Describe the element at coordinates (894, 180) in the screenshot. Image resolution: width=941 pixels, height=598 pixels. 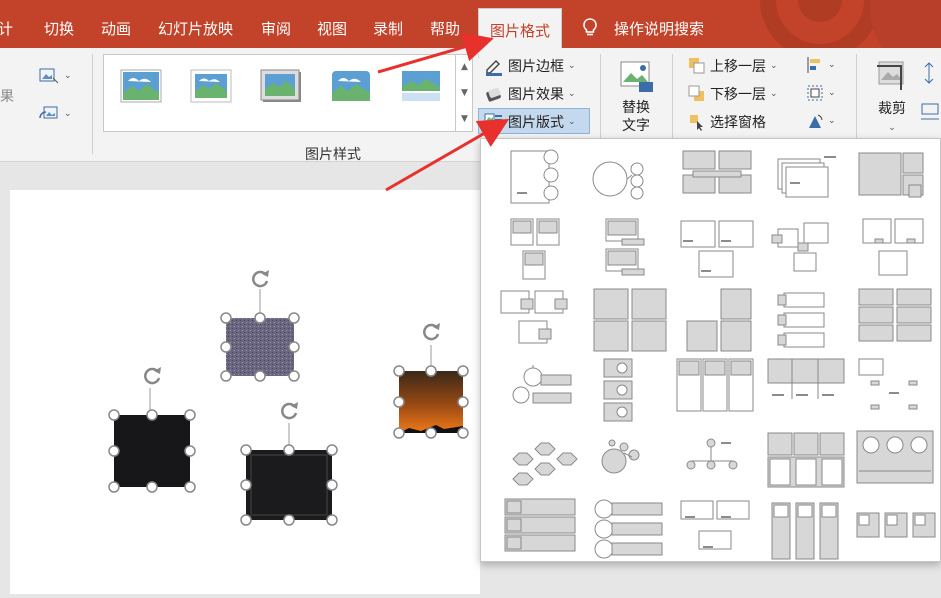
I see `layout-snapshot-picture-list` at that location.